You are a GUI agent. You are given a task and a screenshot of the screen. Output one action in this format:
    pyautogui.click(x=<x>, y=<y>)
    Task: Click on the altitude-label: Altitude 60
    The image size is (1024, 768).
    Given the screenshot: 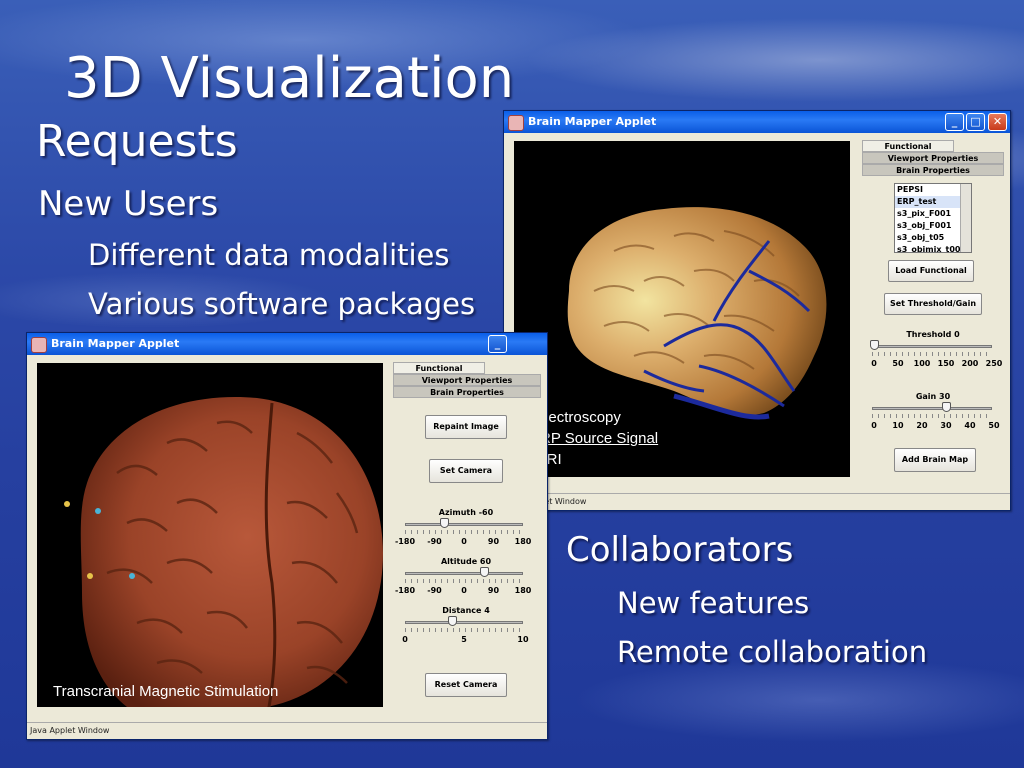 What is the action you would take?
    pyautogui.click(x=466, y=561)
    